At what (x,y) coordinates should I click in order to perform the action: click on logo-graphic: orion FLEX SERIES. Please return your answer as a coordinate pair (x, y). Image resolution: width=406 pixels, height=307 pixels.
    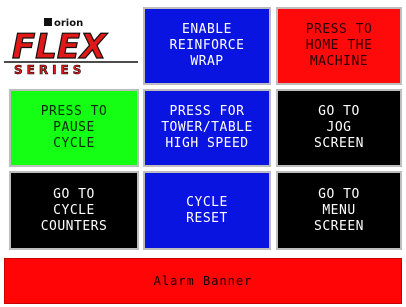
    Looking at the image, I should click on (71, 47).